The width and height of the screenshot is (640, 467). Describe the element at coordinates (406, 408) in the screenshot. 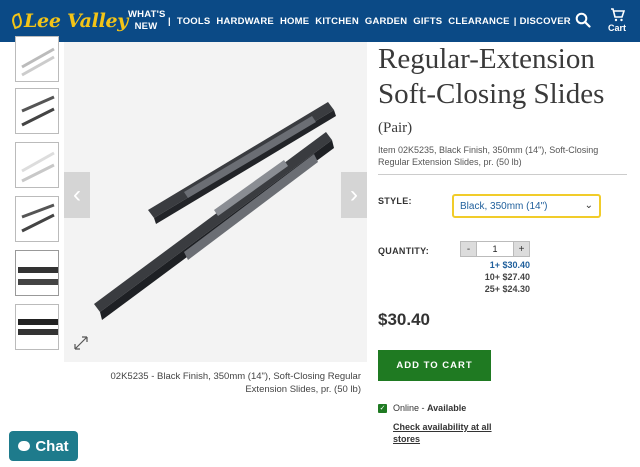

I see `online-label: Online` at that location.